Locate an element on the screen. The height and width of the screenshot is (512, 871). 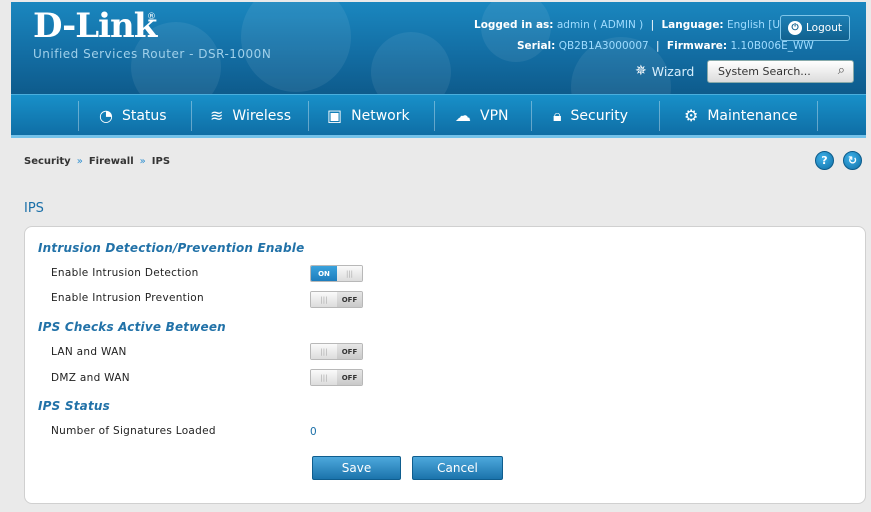
dmz-wan-label: DMZ and WAN is located at coordinates (90, 378).